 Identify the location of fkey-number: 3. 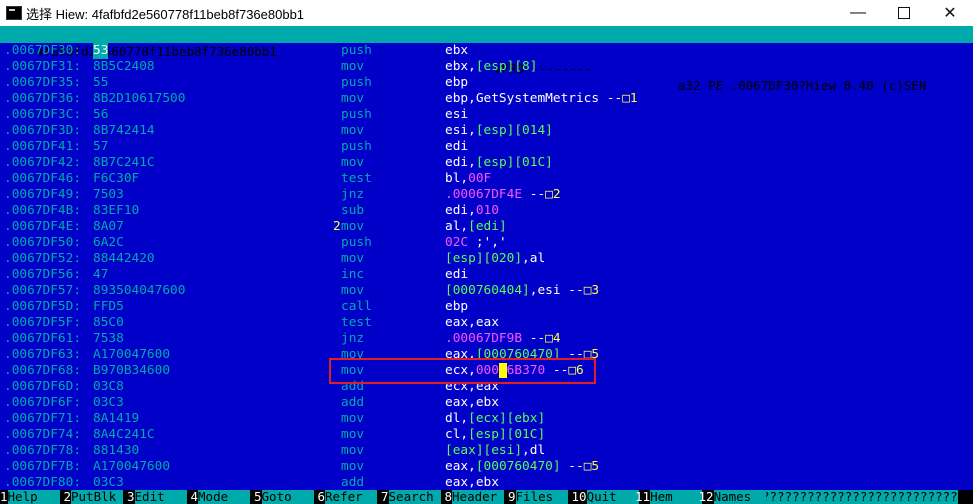
(131, 497).